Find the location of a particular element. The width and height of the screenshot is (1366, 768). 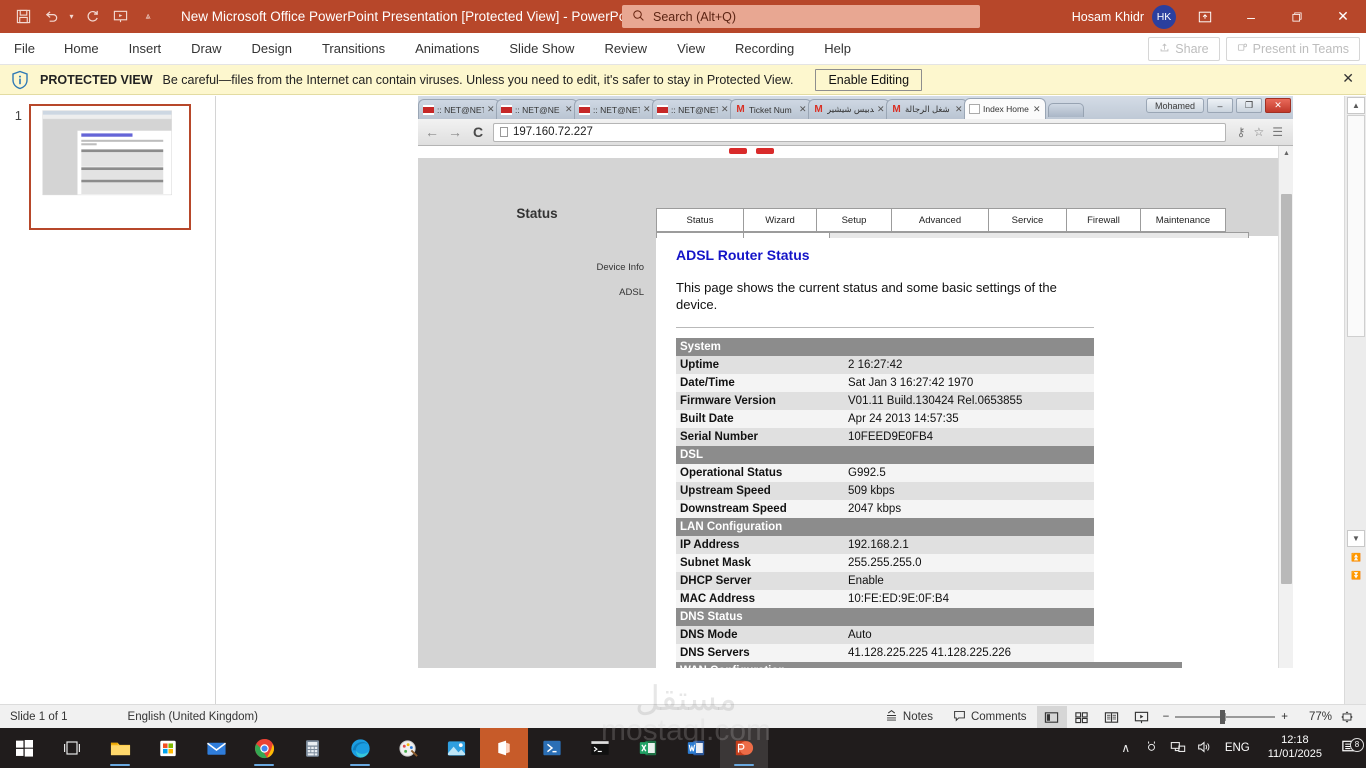

microsoft-edge-icon is located at coordinates (360, 748).